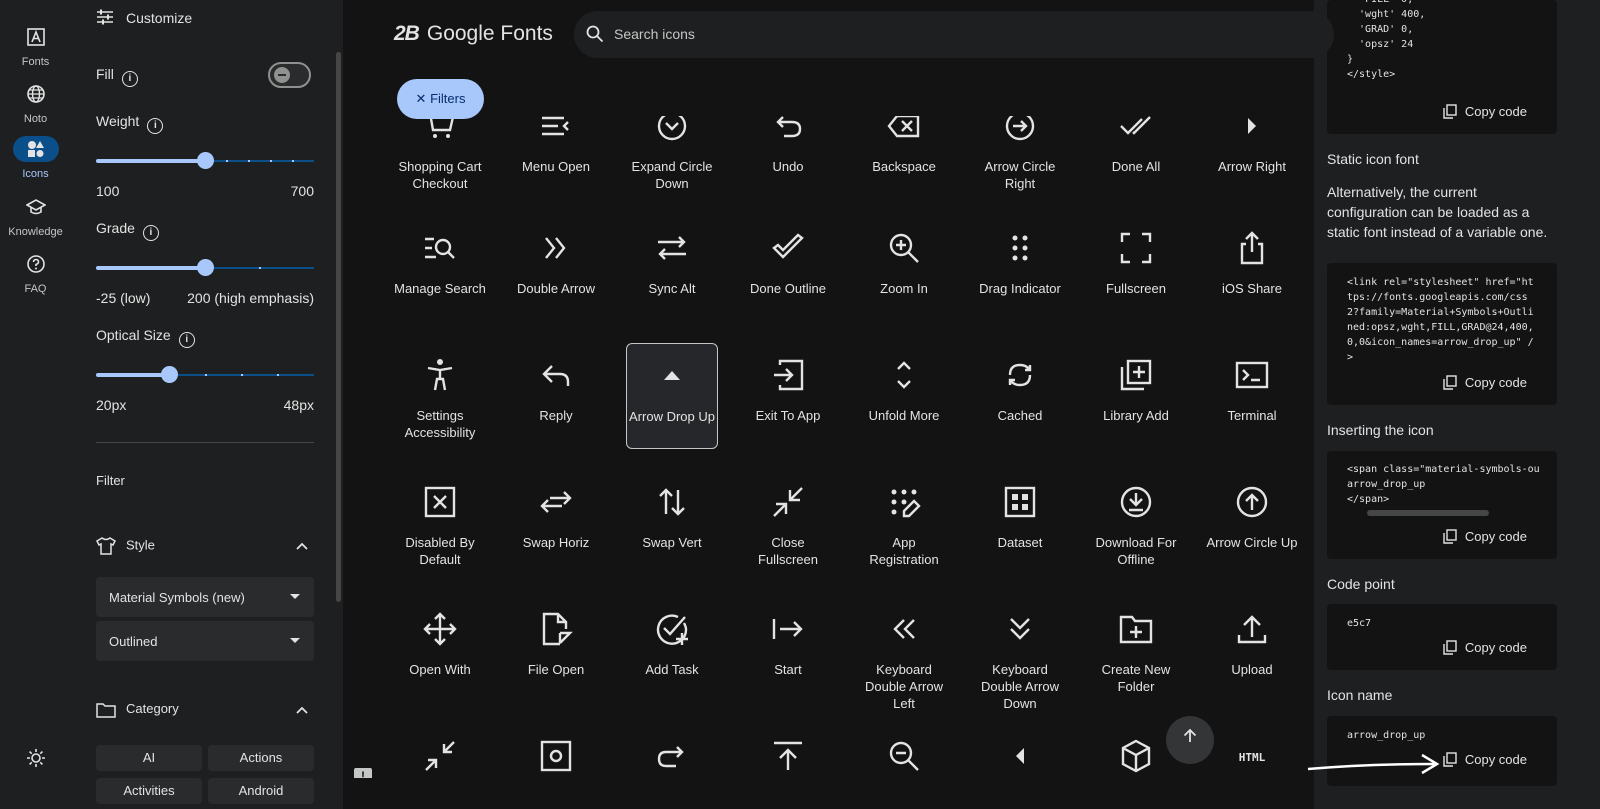 The width and height of the screenshot is (1600, 809). What do you see at coordinates (289, 75) in the screenshot?
I see `fill-toggle` at bounding box center [289, 75].